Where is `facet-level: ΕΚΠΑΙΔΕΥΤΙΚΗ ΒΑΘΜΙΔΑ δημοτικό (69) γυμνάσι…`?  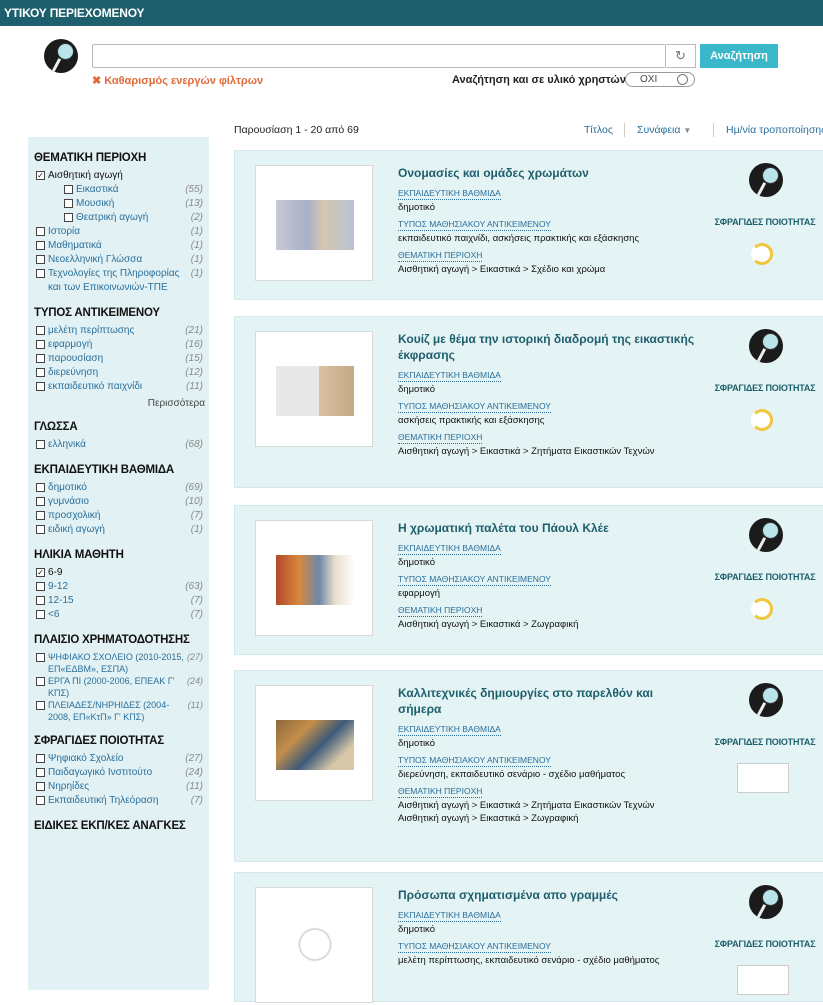 facet-level: ΕΚΠΑΙΔΕΥΤΙΚΗ ΒΑΘΜΙΔΑ δημοτικό (69) γυμνάσι… is located at coordinates (121, 500).